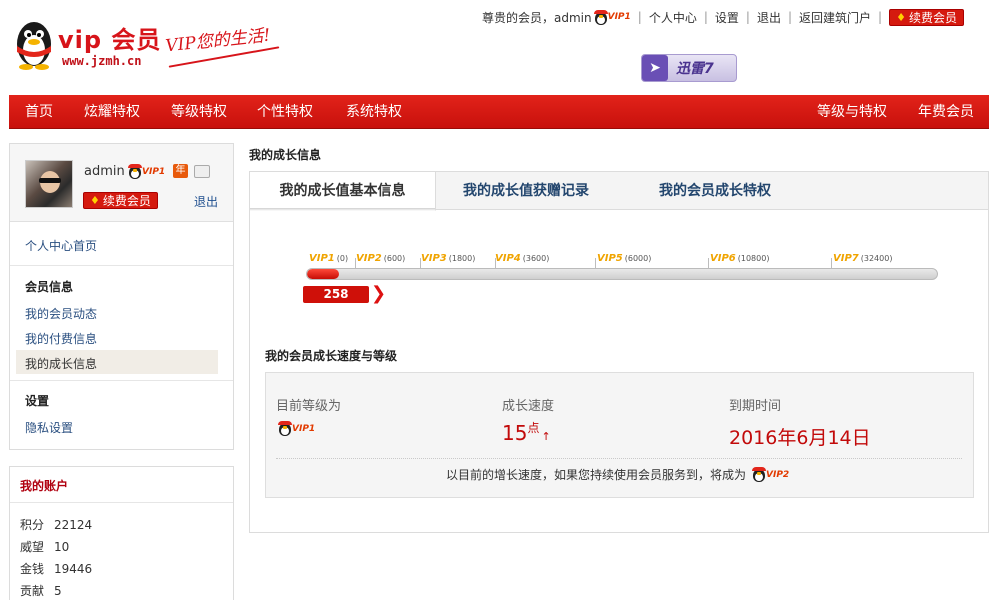 This screenshot has height=600, width=994. Describe the element at coordinates (56, 525) in the screenshot. I see `account-row-points: 积分 22124` at that location.